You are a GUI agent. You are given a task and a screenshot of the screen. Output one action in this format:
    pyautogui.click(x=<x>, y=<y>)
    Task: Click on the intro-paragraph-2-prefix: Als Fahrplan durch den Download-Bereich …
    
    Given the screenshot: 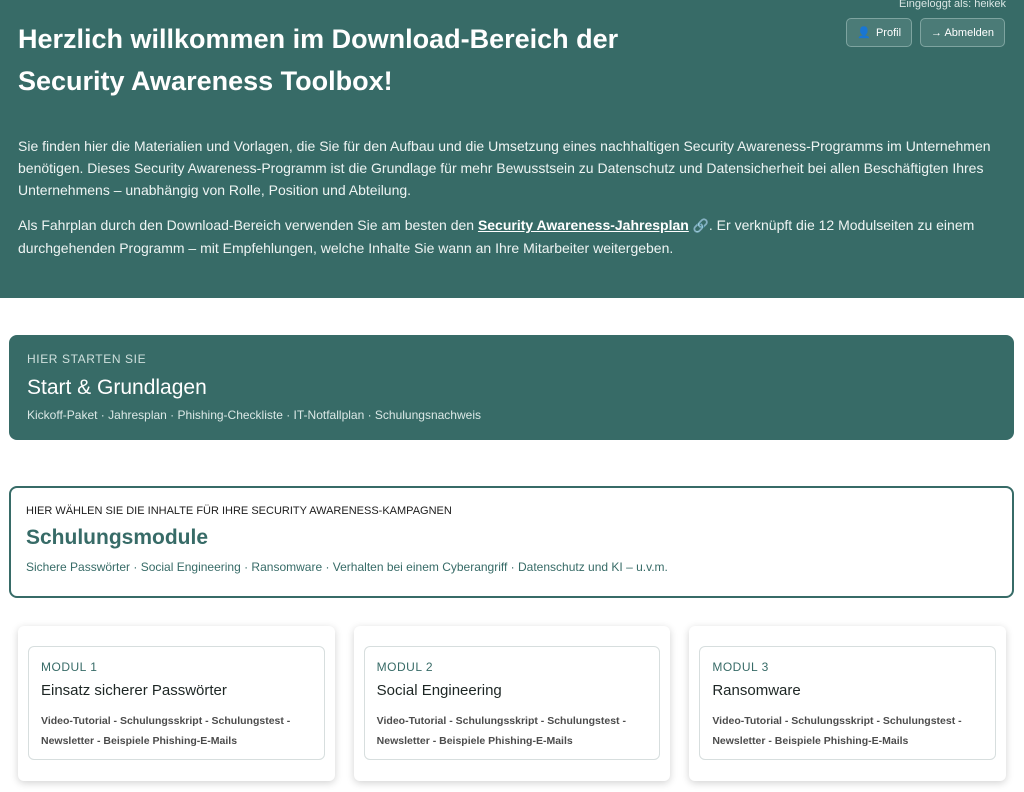 What is the action you would take?
    pyautogui.click(x=248, y=225)
    